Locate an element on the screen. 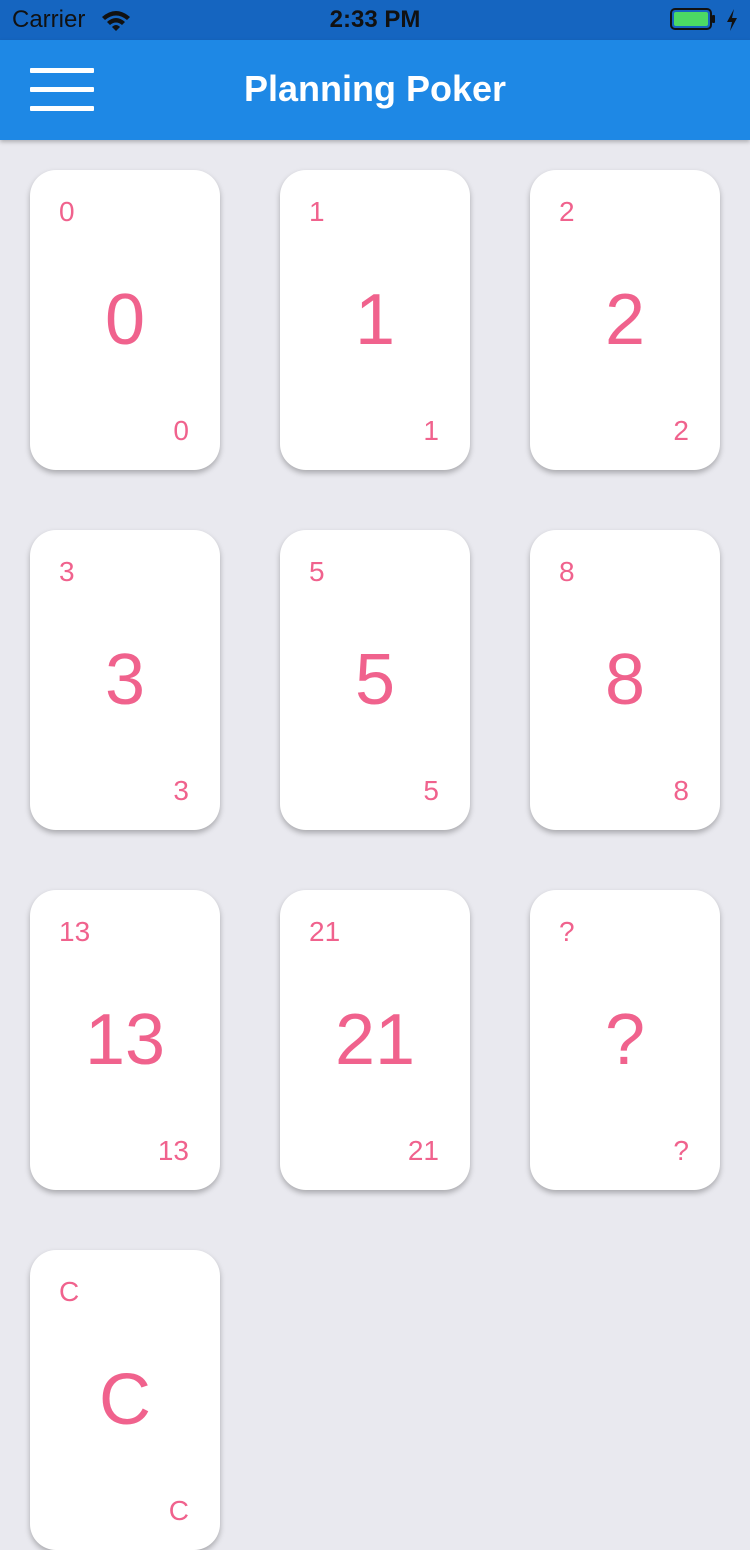 This screenshot has width=750, height=1550. card-value-label: 8 is located at coordinates (625, 680).